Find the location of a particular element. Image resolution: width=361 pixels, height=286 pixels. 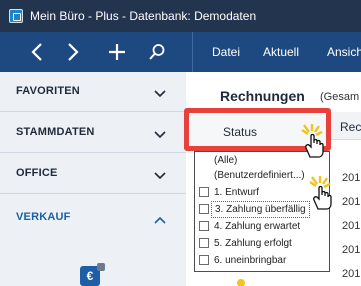

page-title: Rechnungen is located at coordinates (262, 96).